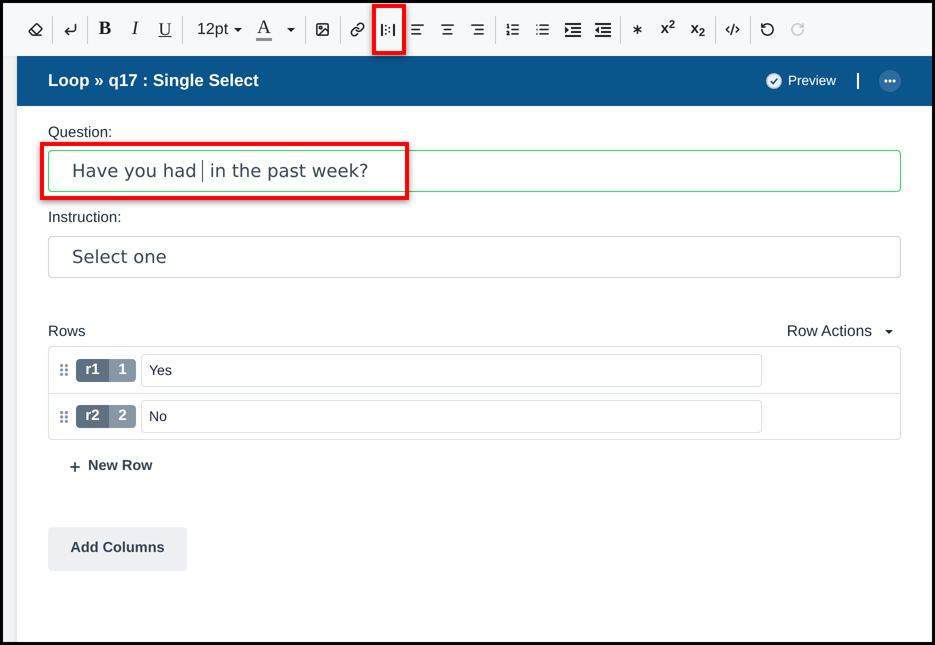 The image size is (935, 645). I want to click on question-field: Have you had in the past week?, so click(474, 171).